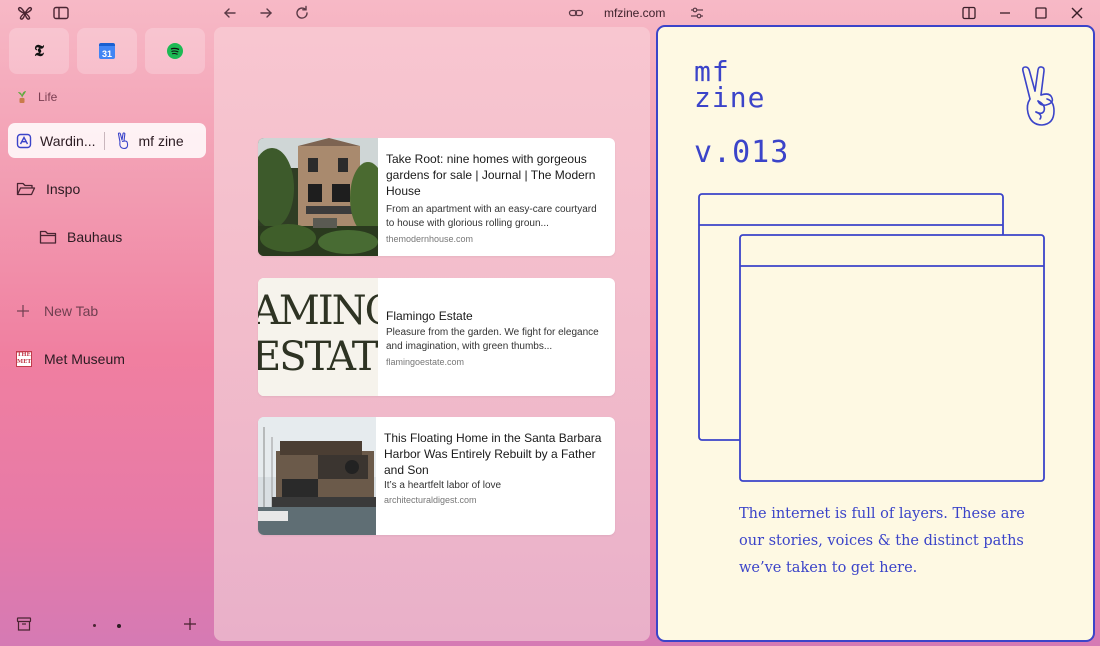 This screenshot has height=646, width=1100. What do you see at coordinates (550, 13) in the screenshot?
I see `title-bar: mfzine.com` at bounding box center [550, 13].